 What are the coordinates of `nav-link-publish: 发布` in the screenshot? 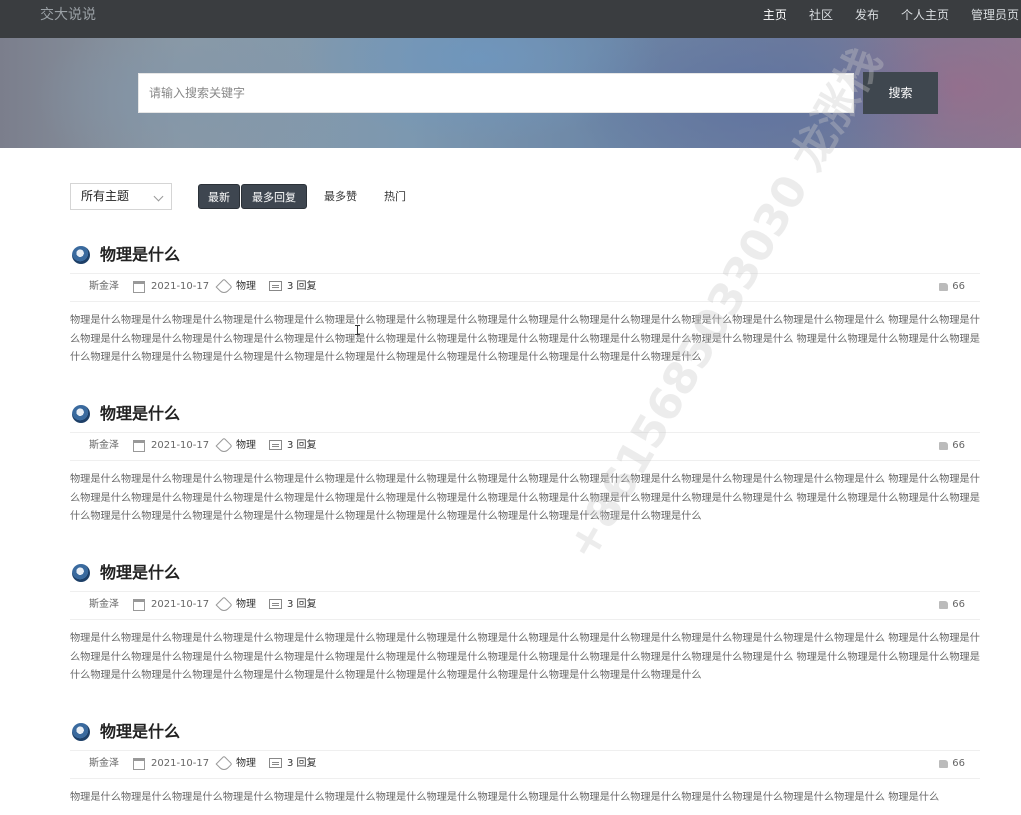 It's located at (867, 15).